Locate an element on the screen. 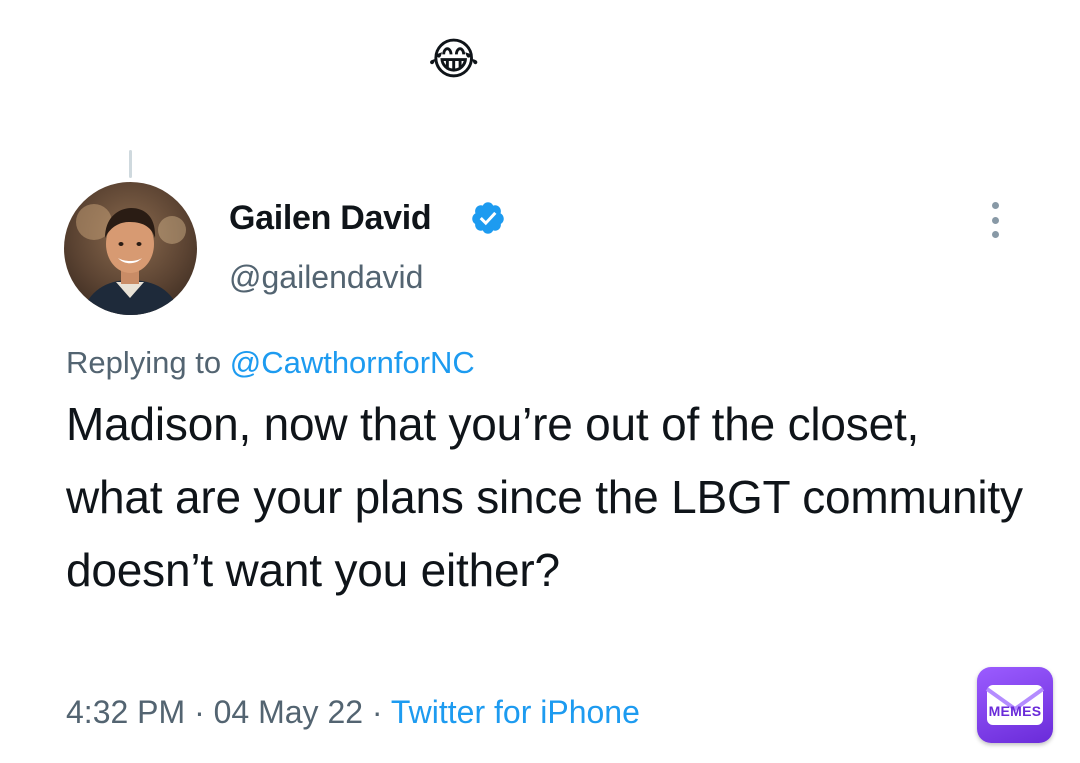  author-name: Gailen David is located at coordinates (330, 218).